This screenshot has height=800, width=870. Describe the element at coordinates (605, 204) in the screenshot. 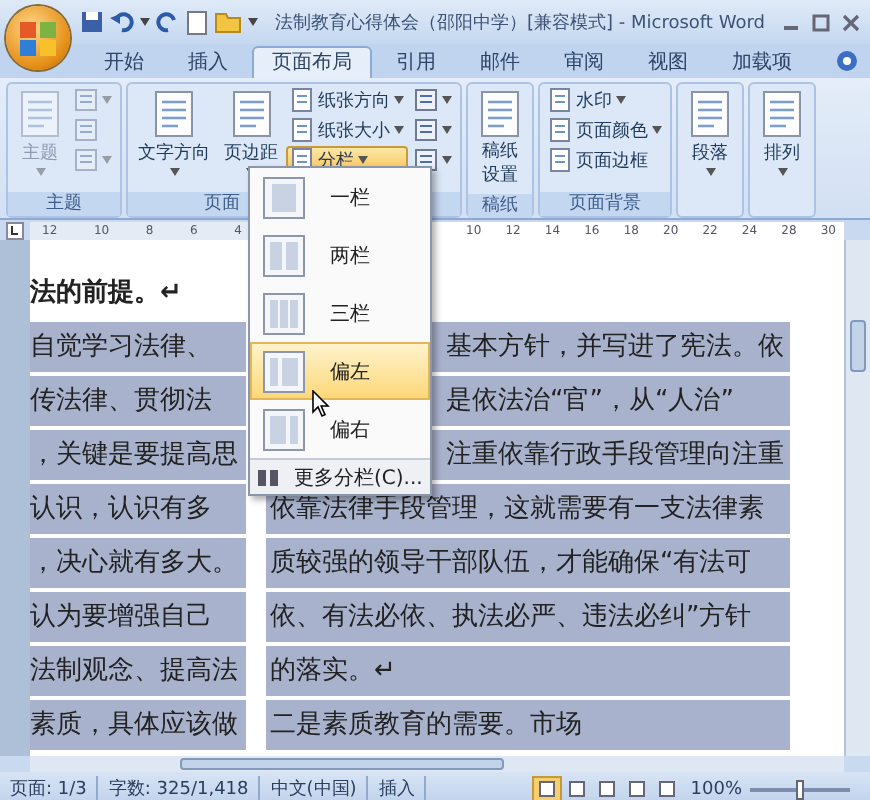

I see `group-label: 页面背景` at that location.